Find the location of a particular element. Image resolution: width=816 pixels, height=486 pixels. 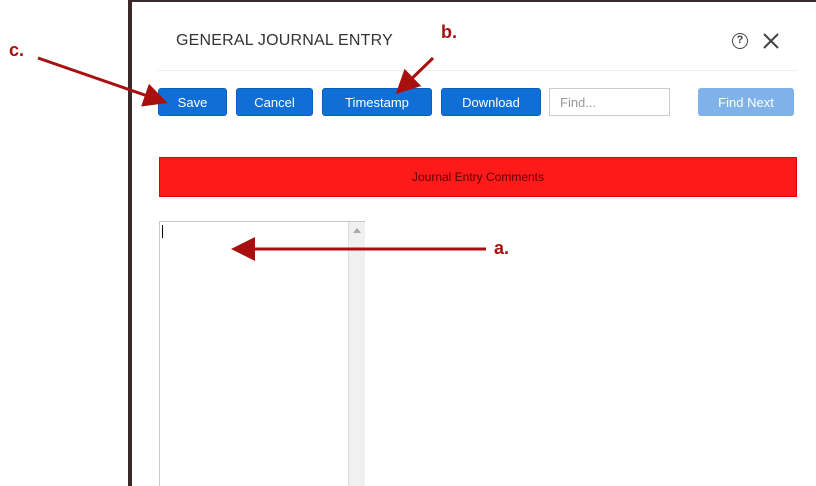

scroll-up-arrow-icon is located at coordinates (357, 230).